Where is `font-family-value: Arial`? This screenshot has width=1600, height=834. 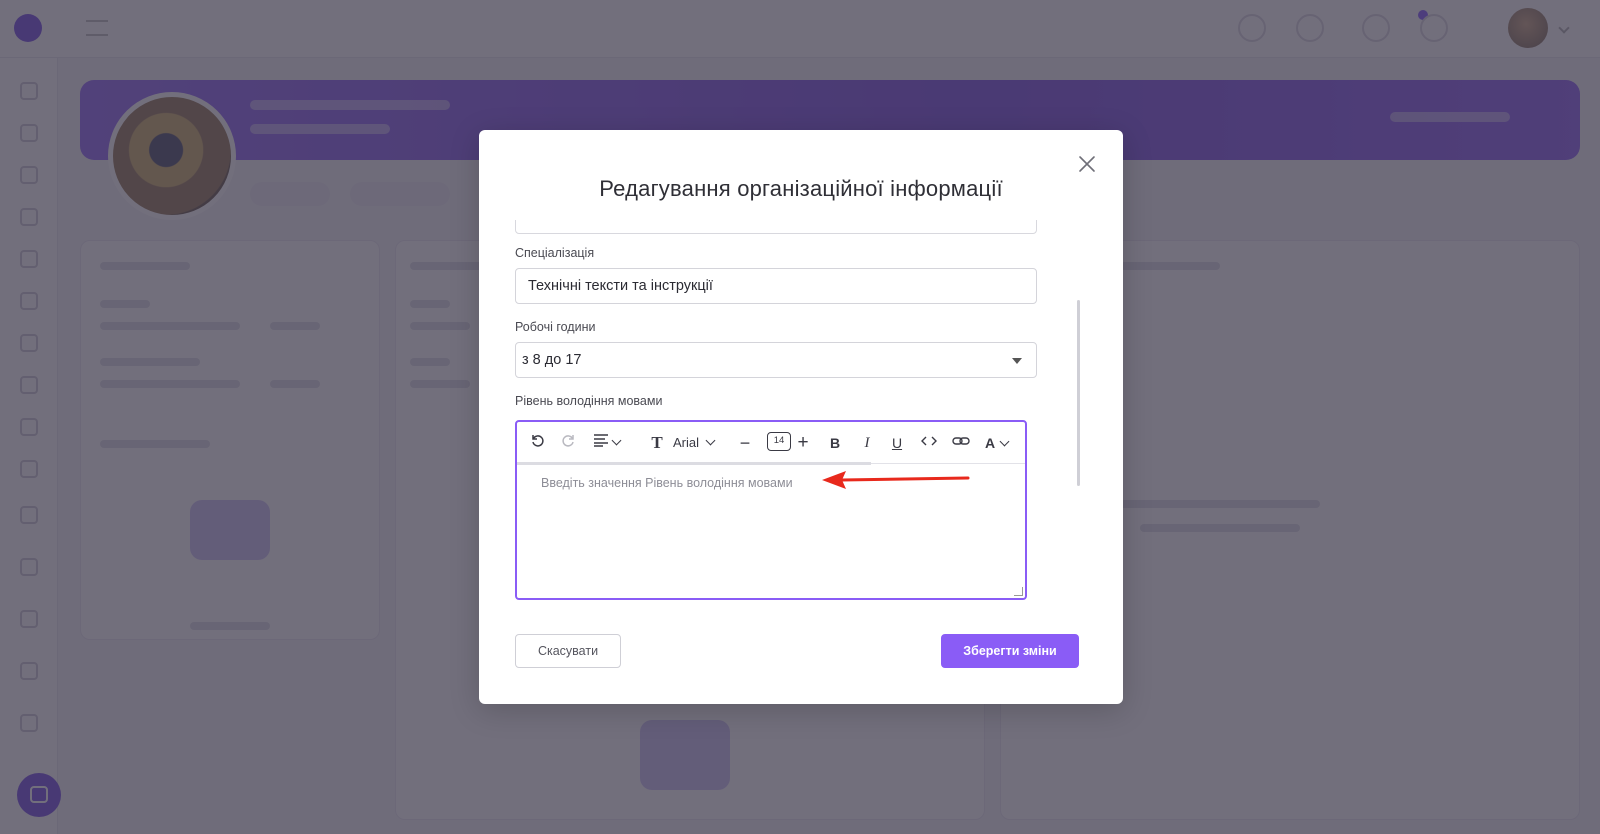 font-family-value: Arial is located at coordinates (686, 442).